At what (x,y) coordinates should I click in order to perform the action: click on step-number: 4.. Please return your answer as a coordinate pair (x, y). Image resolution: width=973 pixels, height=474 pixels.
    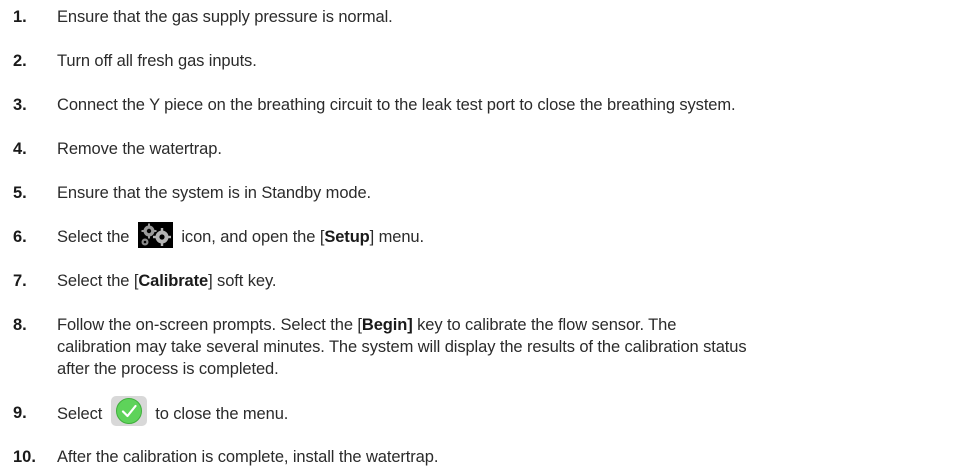
    Looking at the image, I should click on (20, 149).